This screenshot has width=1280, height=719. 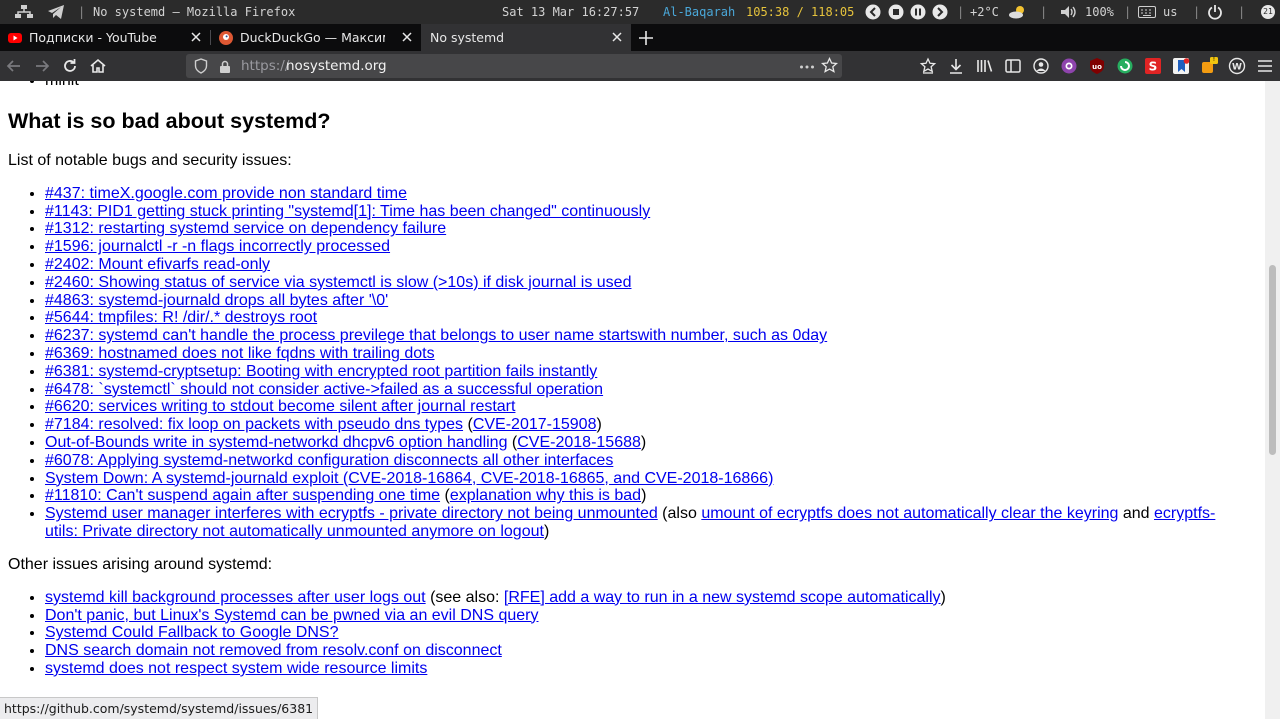 I want to click on extension-w-icon: W, so click(x=1237, y=66).